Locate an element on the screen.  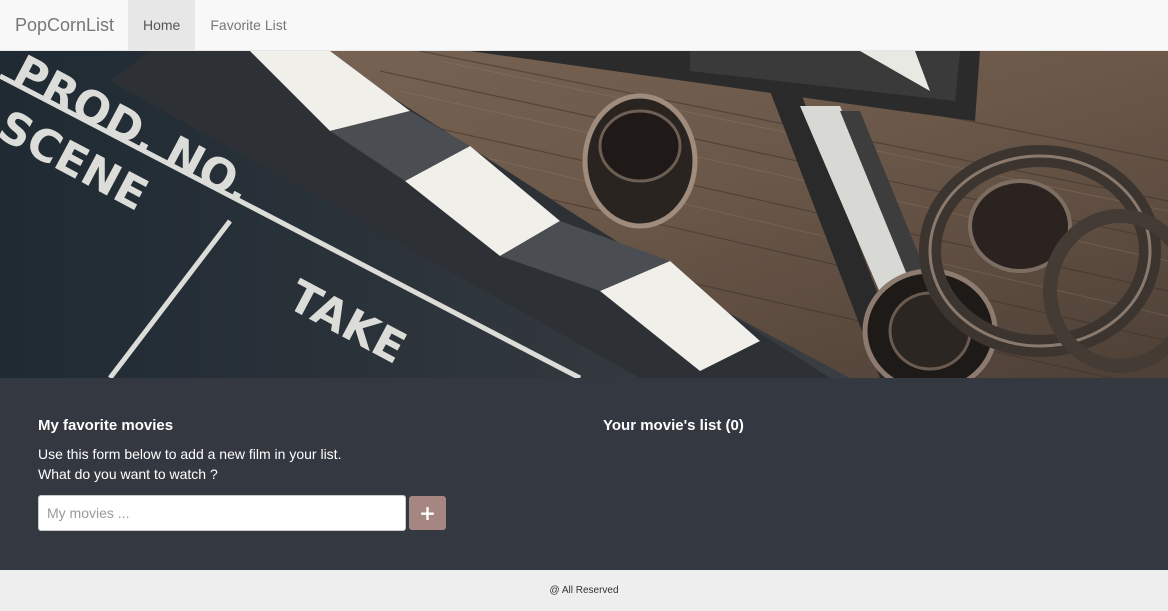
nav-item-home: Home is located at coordinates (162, 25).